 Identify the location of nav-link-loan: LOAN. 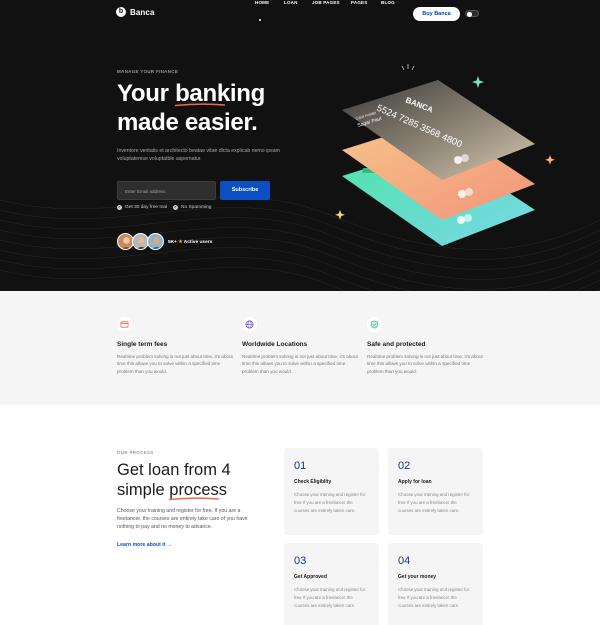
(291, 2).